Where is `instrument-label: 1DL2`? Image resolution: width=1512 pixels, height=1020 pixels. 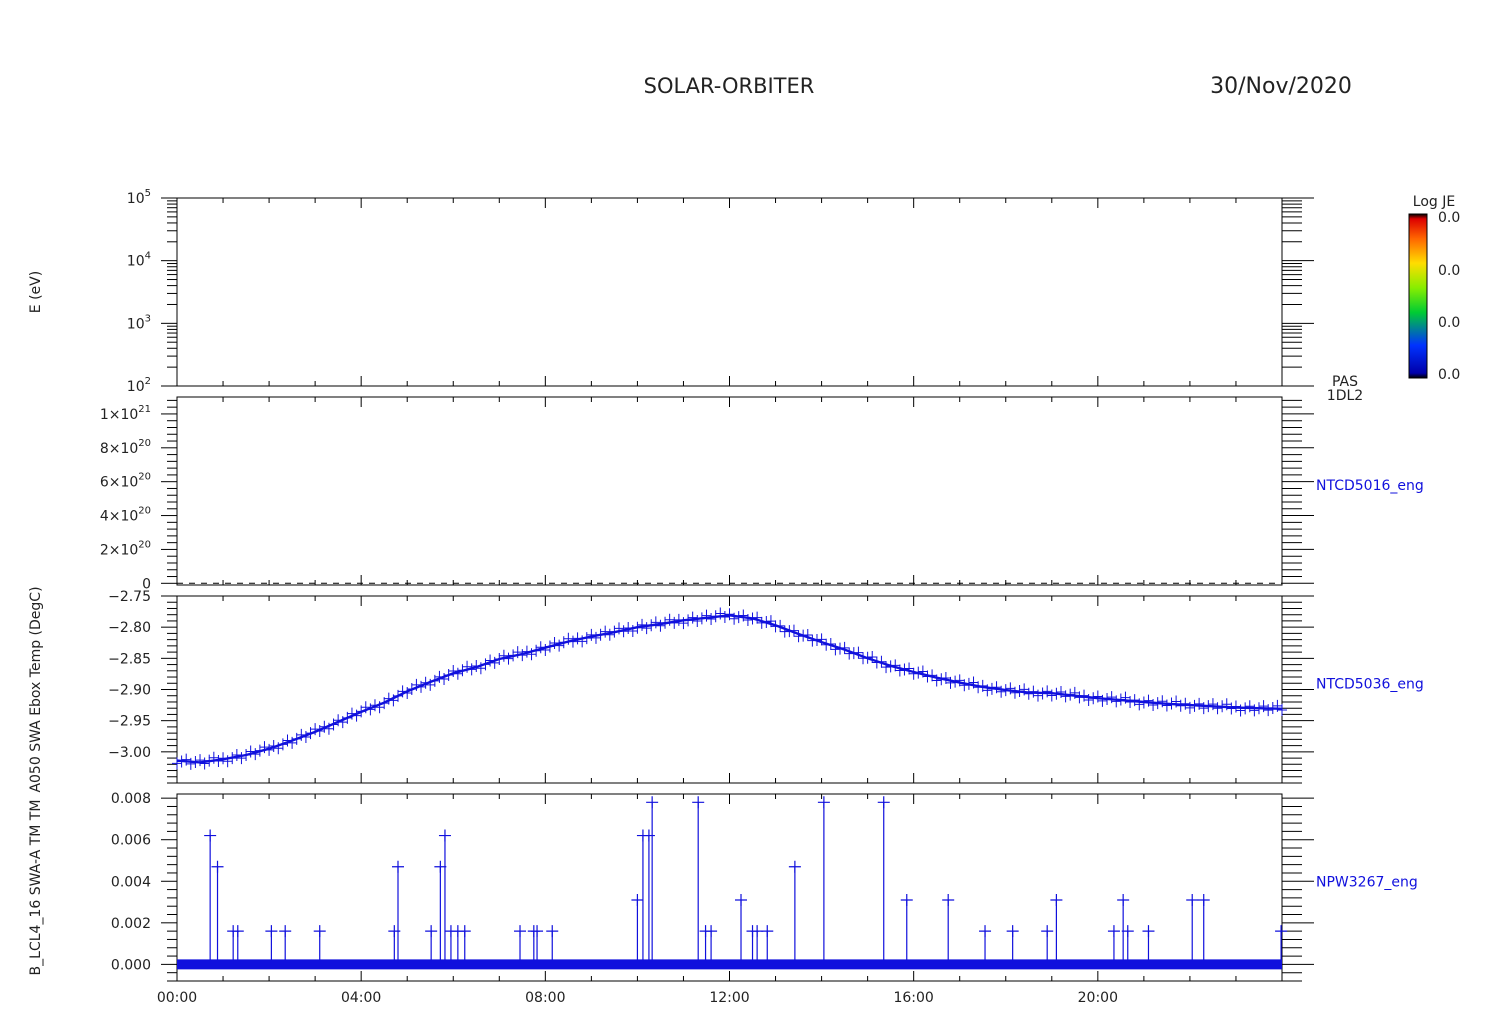
instrument-label: 1DL2 is located at coordinates (1345, 396).